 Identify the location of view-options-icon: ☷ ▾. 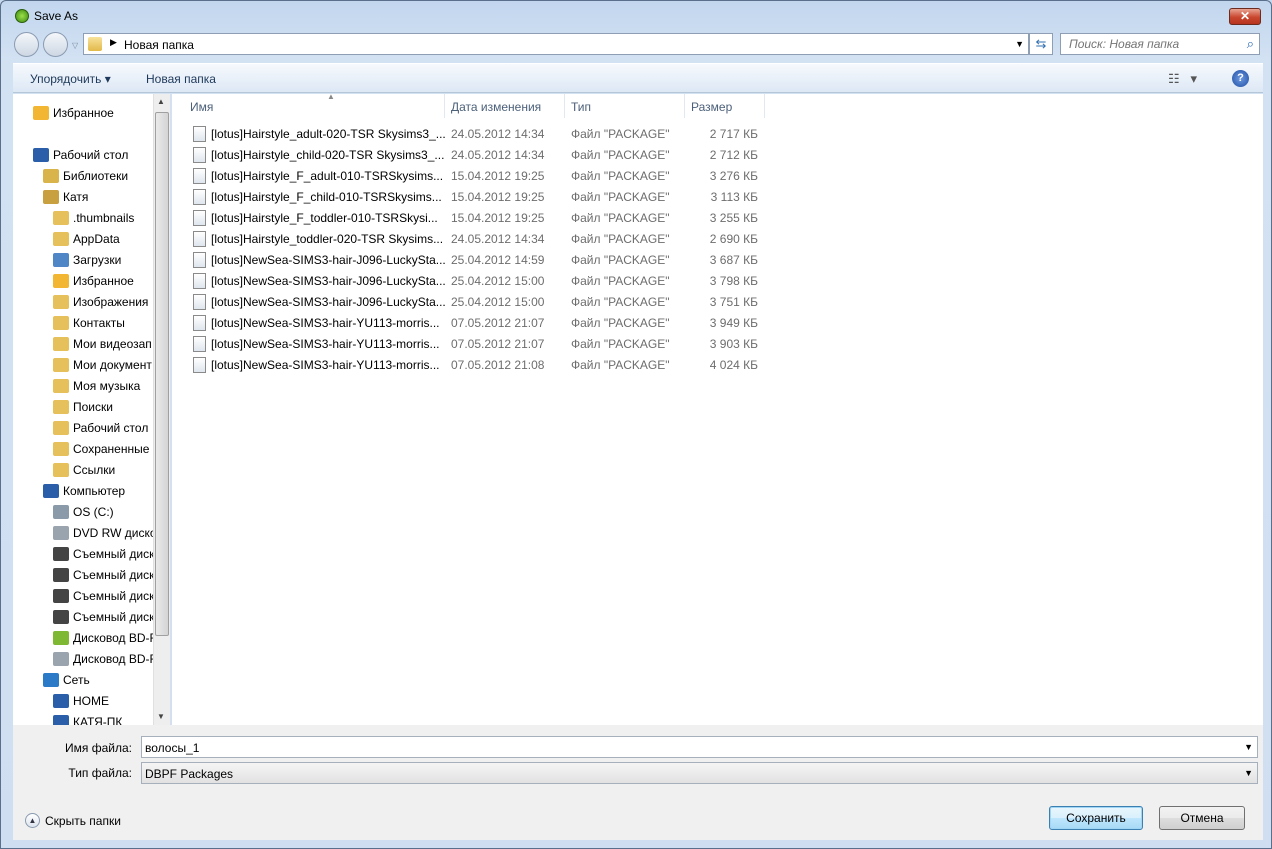
(1182, 79).